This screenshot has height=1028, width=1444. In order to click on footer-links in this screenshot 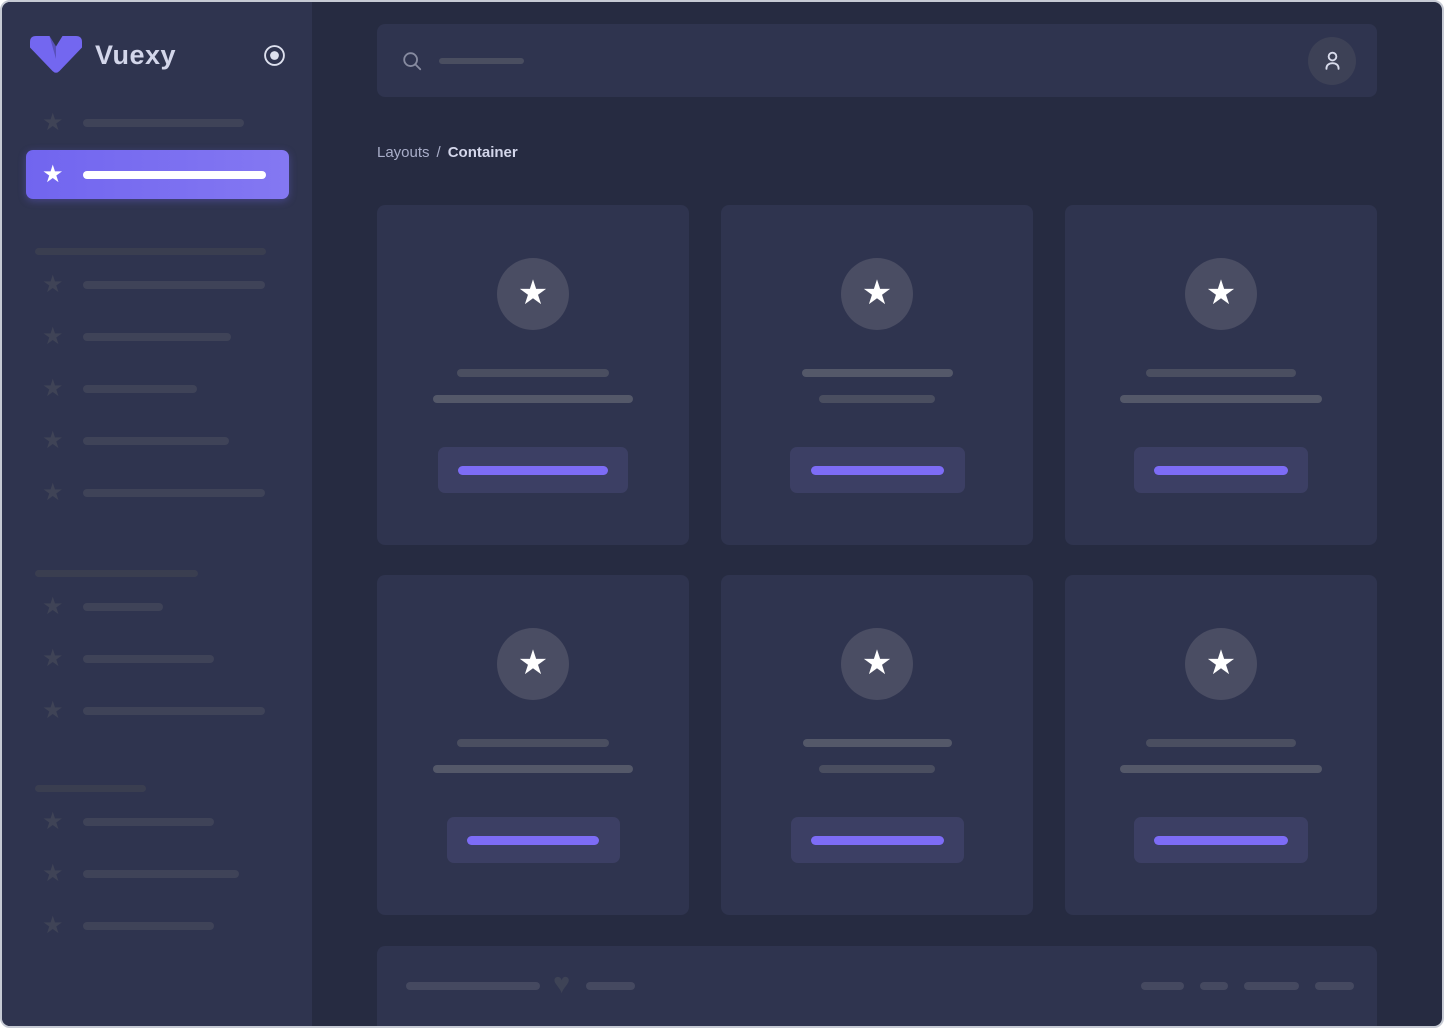, I will do `click(1247, 986)`.